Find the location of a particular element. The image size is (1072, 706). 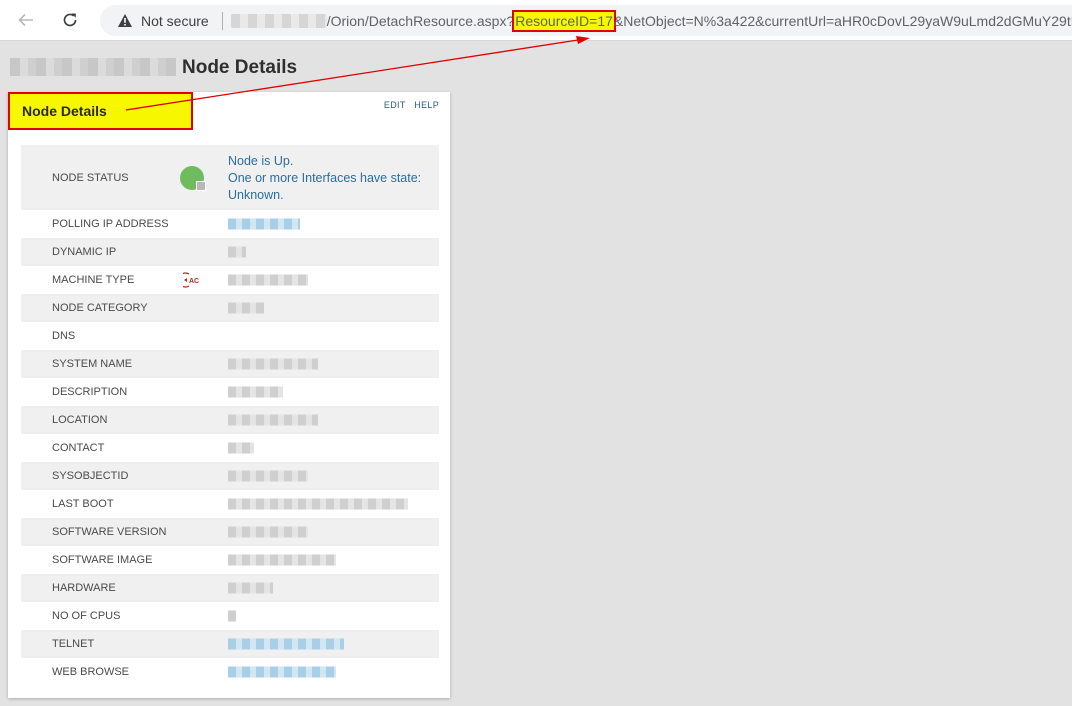

back-button is located at coordinates (26, 20).